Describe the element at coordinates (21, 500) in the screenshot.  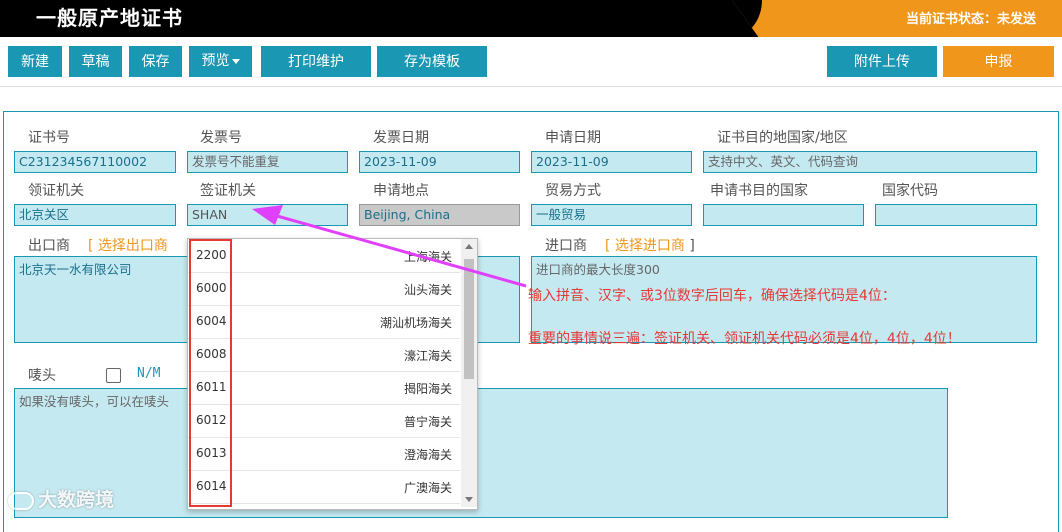
I see `watermark-logo-icon` at that location.